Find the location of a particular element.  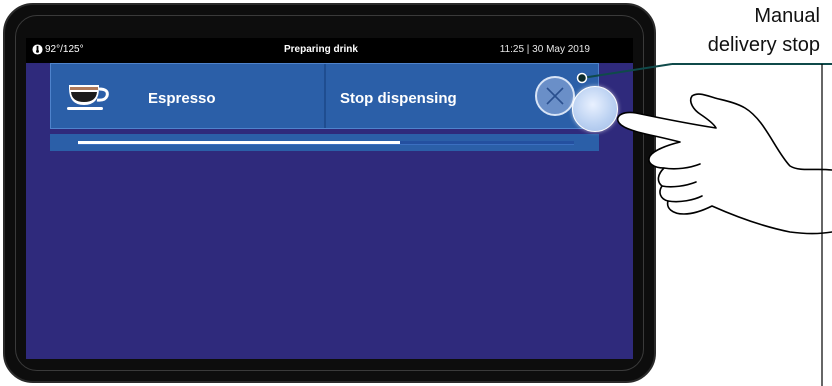

temperature-readout: 92°/125° is located at coordinates (58, 49).